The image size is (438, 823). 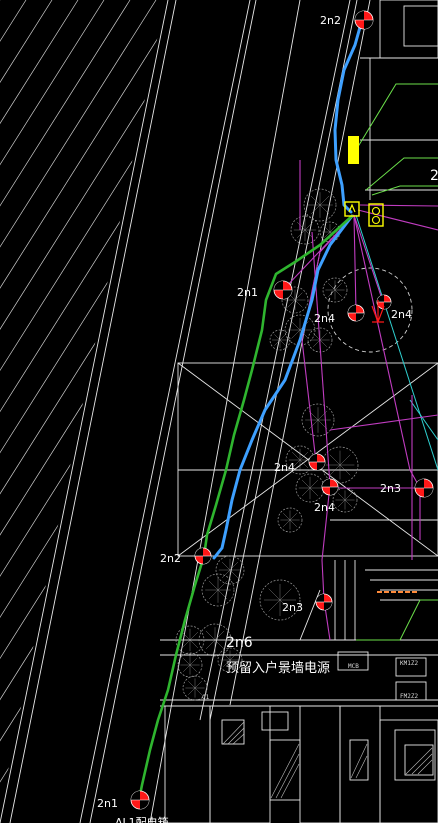 I want to click on label-distribution-box: AL1配电箱, so click(x=142, y=819).